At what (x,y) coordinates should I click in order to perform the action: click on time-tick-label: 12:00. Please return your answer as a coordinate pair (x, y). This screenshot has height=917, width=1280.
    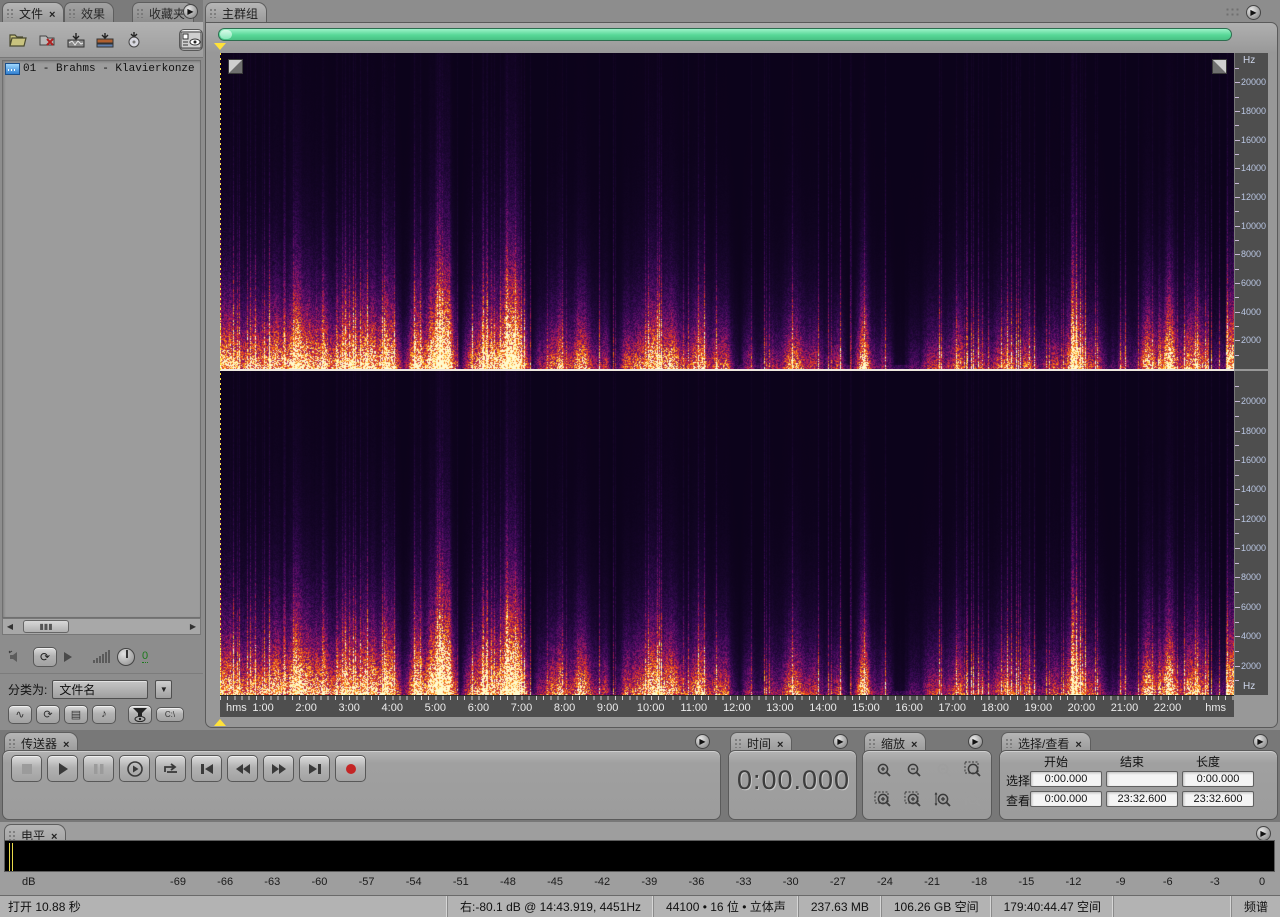
    Looking at the image, I should click on (737, 708).